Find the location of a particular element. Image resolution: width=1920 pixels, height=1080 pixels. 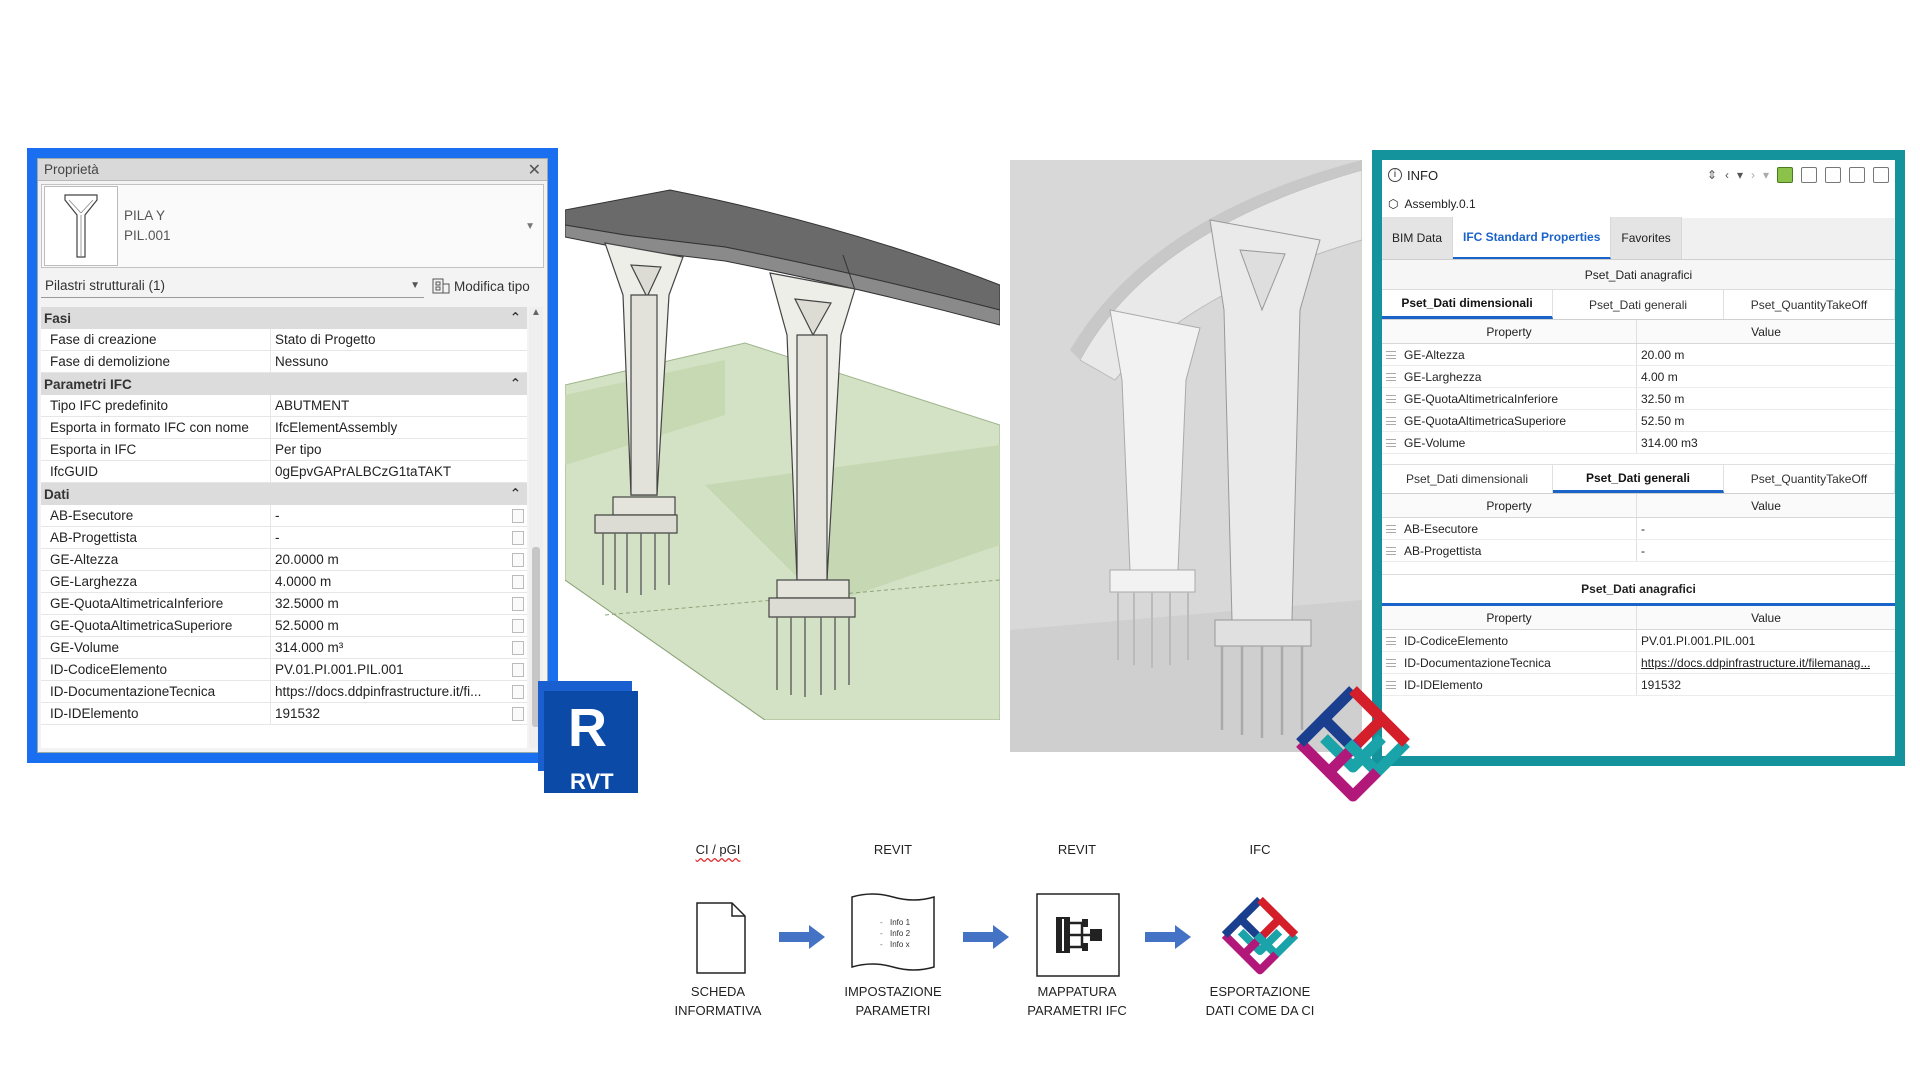

property-value: 191532 is located at coordinates (1766, 684).